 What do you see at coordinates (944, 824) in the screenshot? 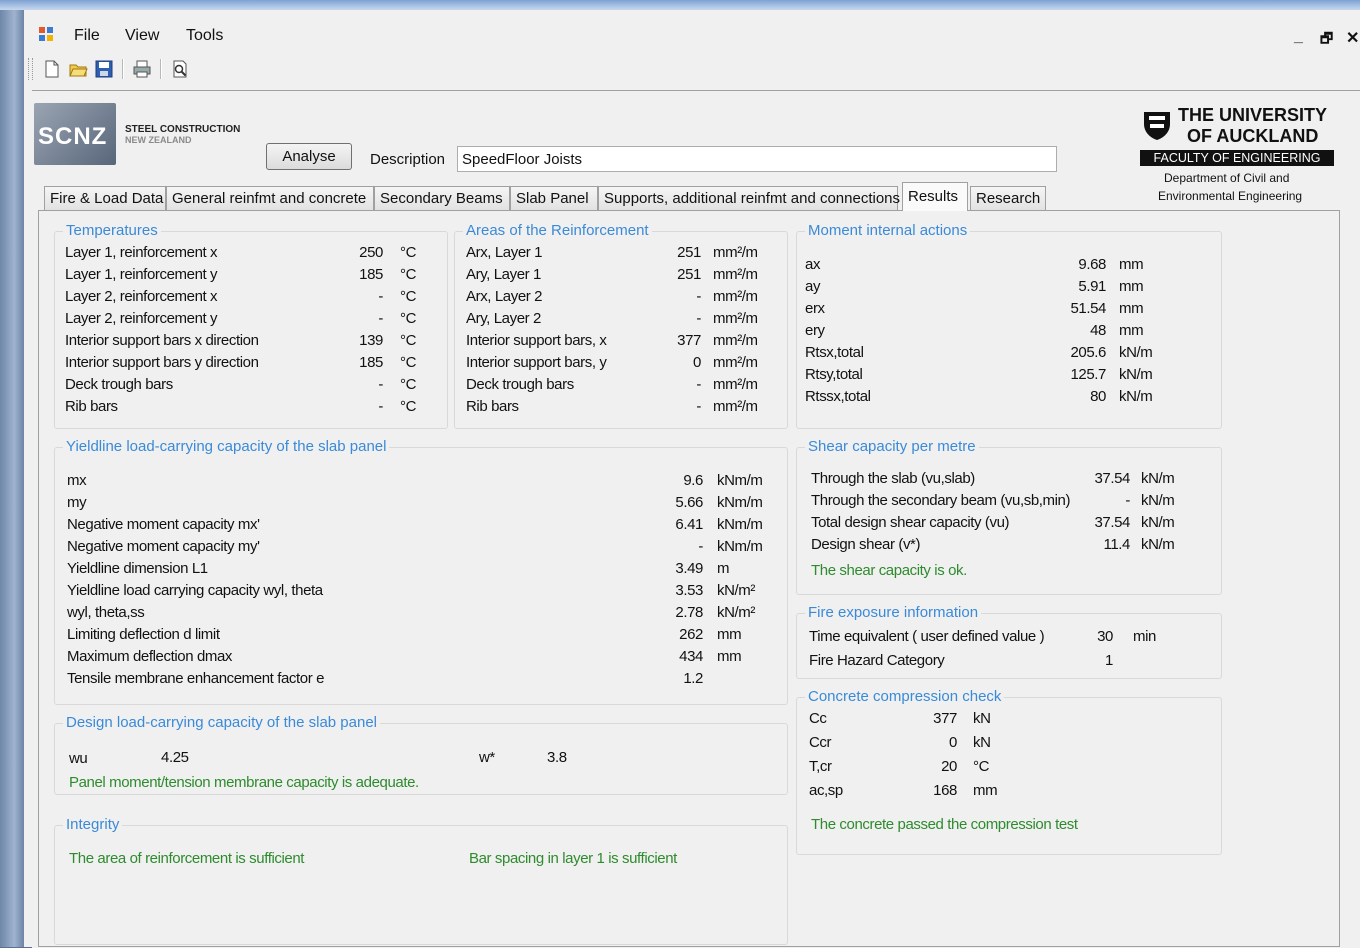
I see `concrete-status: The concrete passed the compression test` at bounding box center [944, 824].